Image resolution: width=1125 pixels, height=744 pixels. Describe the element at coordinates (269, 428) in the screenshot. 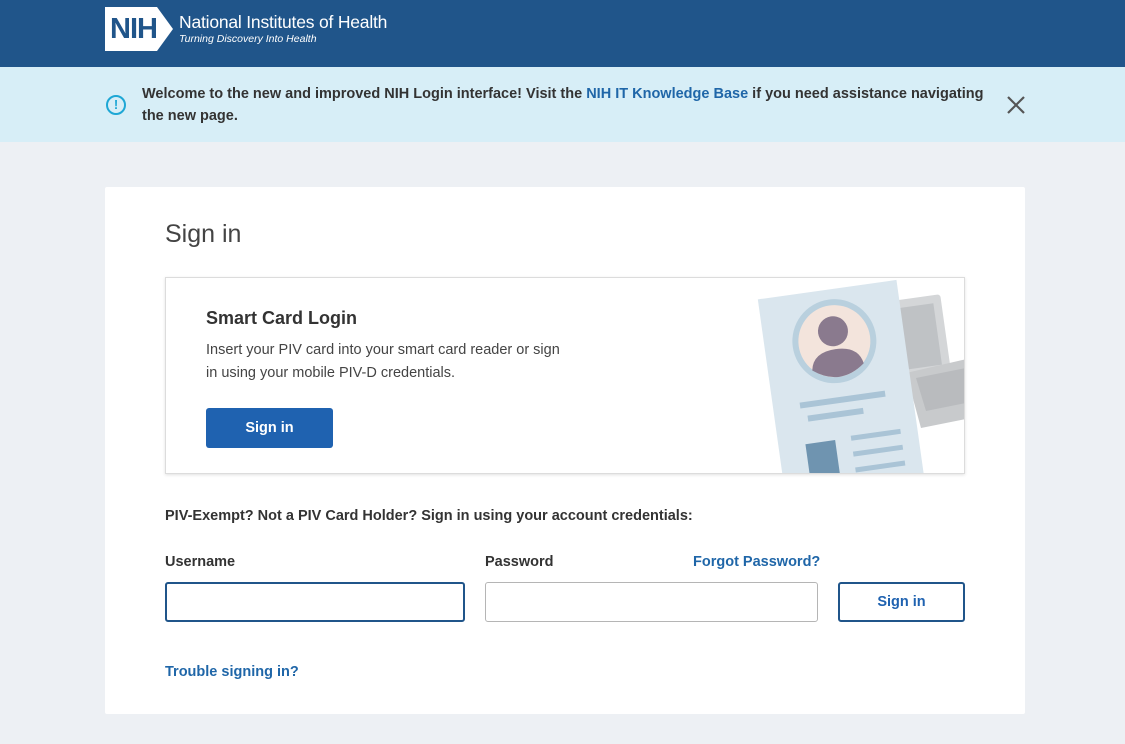

I see `smart-card-signin-button: Sign in` at that location.